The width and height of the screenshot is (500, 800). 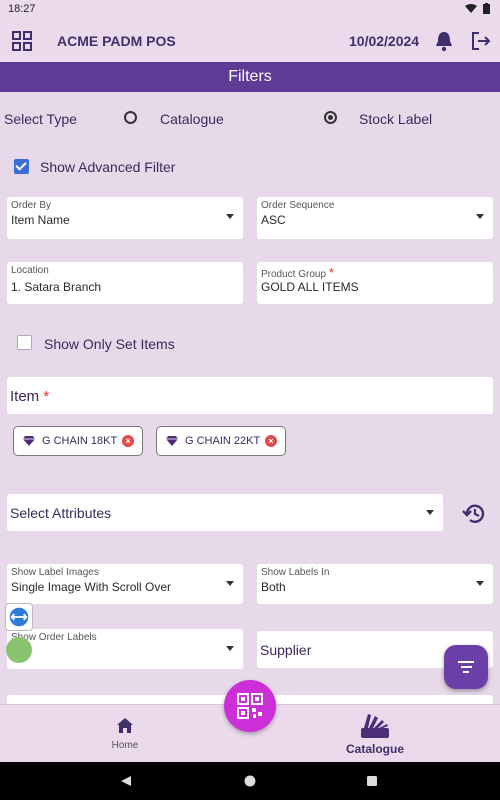 What do you see at coordinates (19, 650) in the screenshot?
I see `overlay-bubble` at bounding box center [19, 650].